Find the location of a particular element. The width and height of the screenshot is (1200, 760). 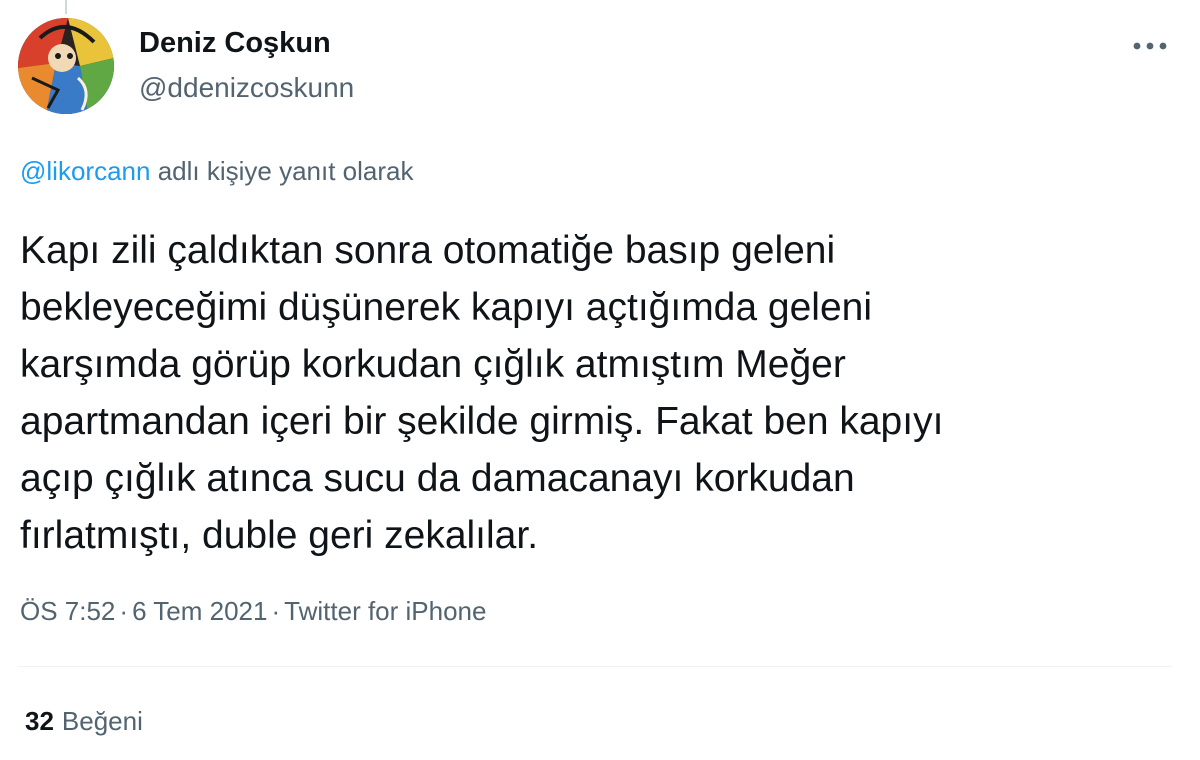

tweet-time-link: ÖS 7:52 · 6 Tem 2021 is located at coordinates (143, 611).